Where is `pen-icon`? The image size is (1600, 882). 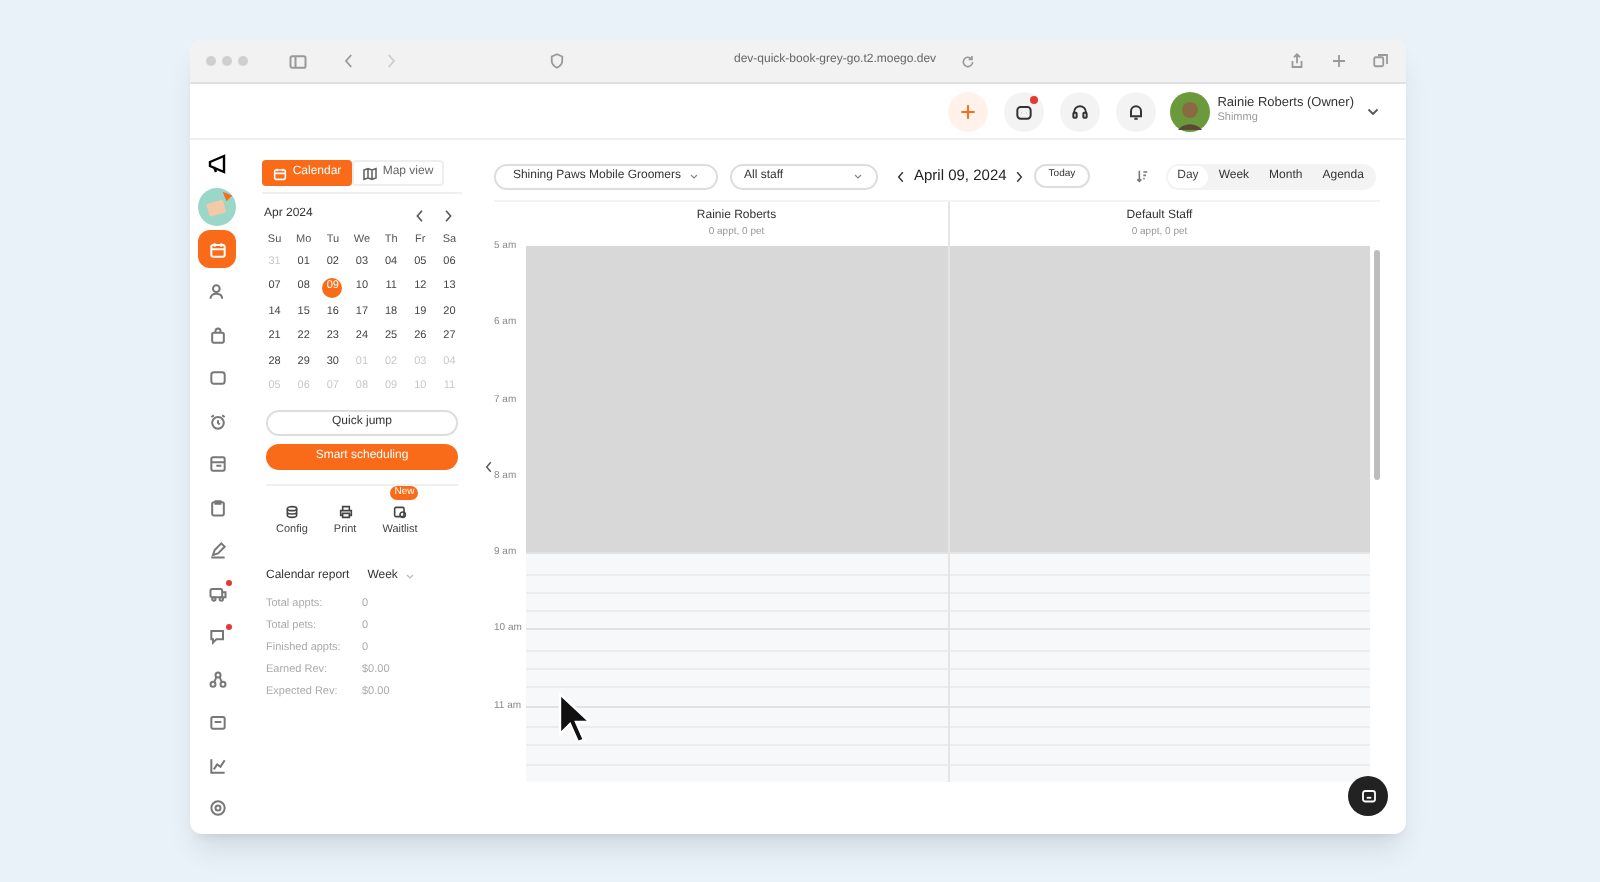 pen-icon is located at coordinates (217, 550).